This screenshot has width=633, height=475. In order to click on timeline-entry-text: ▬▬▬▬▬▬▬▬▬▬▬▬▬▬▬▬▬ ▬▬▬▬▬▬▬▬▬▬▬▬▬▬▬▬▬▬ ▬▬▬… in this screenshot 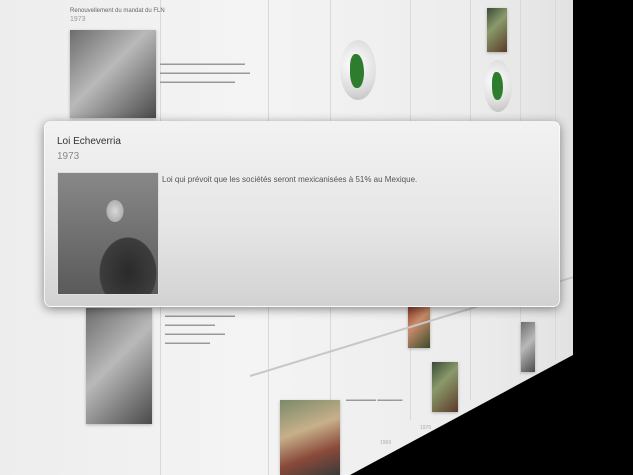, I will do `click(205, 73)`.